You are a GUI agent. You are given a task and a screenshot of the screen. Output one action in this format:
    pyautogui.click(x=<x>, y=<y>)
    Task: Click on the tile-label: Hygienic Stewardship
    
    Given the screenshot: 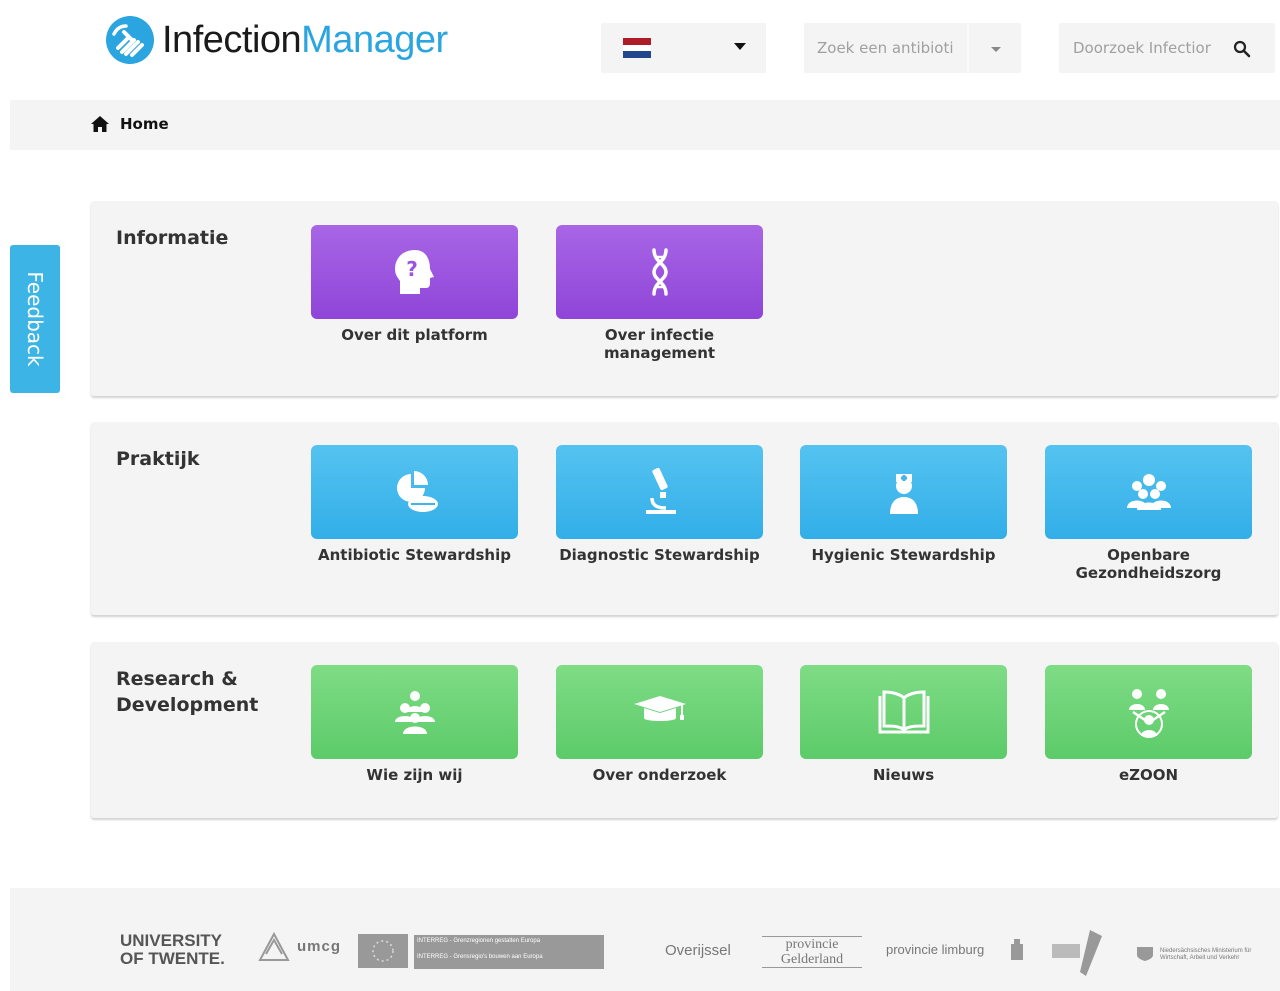 What is the action you would take?
    pyautogui.click(x=903, y=555)
    